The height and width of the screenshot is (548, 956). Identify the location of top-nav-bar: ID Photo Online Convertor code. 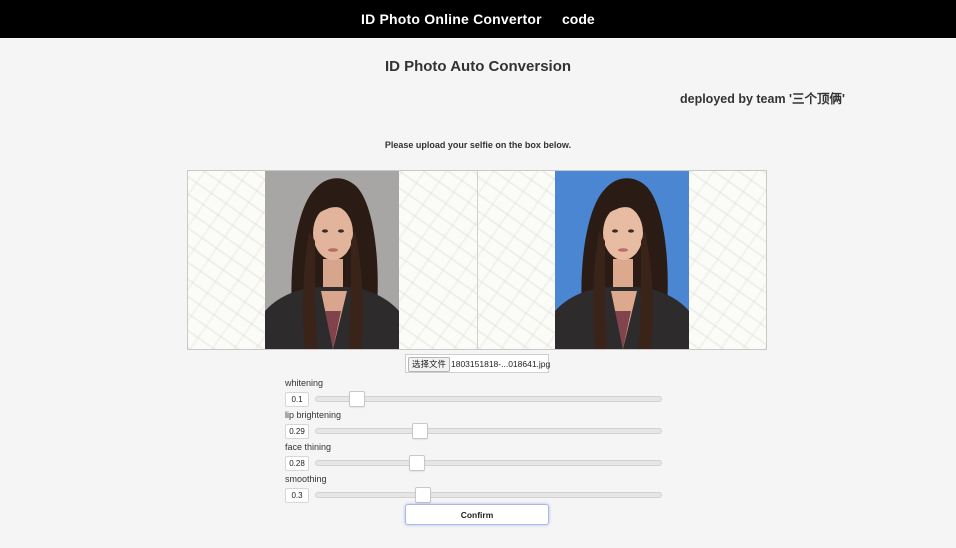
(478, 19).